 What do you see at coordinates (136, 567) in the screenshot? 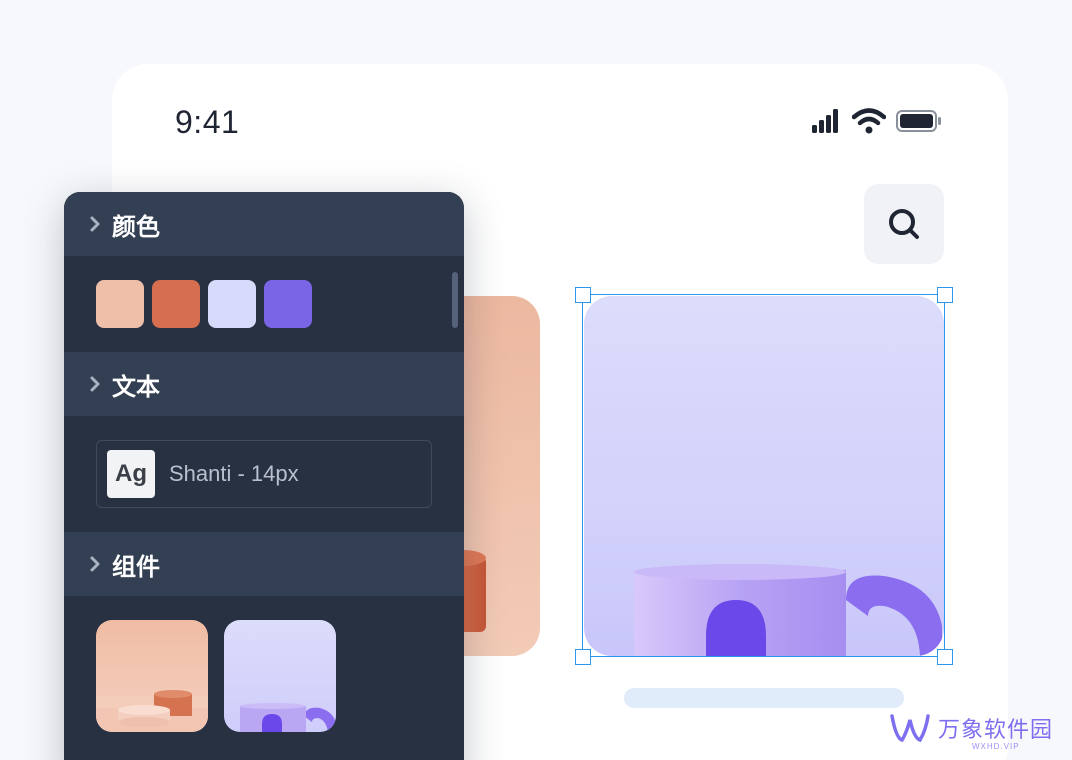
I see `section-title: 组件` at bounding box center [136, 567].